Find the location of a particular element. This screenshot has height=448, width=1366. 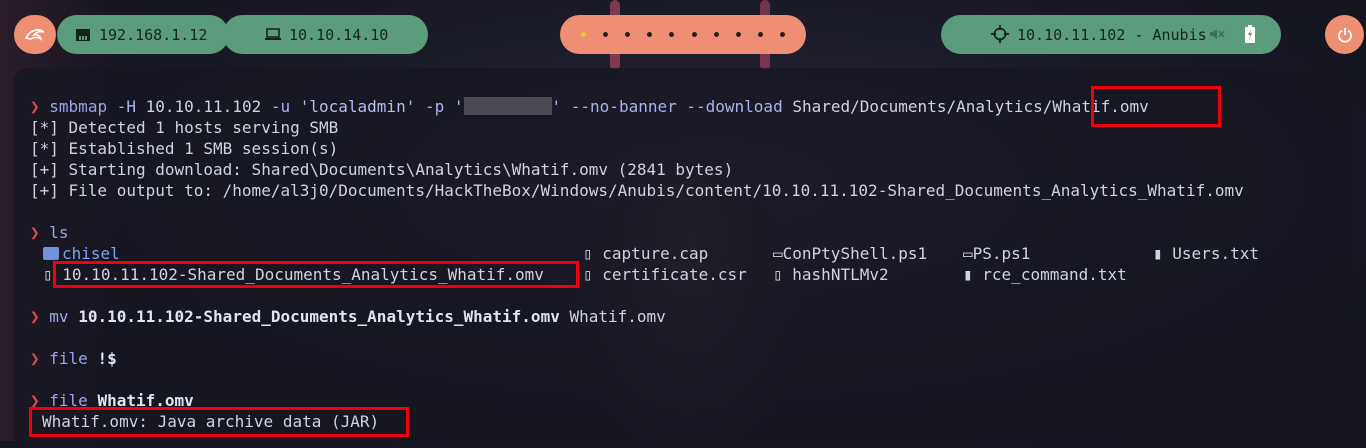

ls-item-certificate: ▯ certificate.csr is located at coordinates (665, 274).